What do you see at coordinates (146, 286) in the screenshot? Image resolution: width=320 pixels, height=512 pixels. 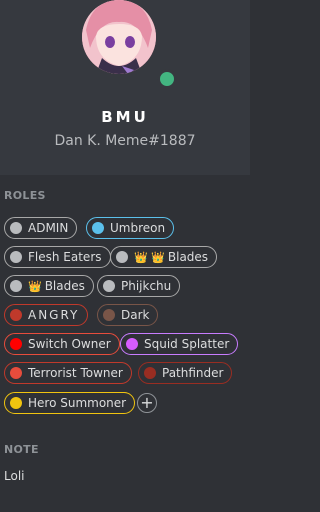 I see `role-label: Phijkchu` at bounding box center [146, 286].